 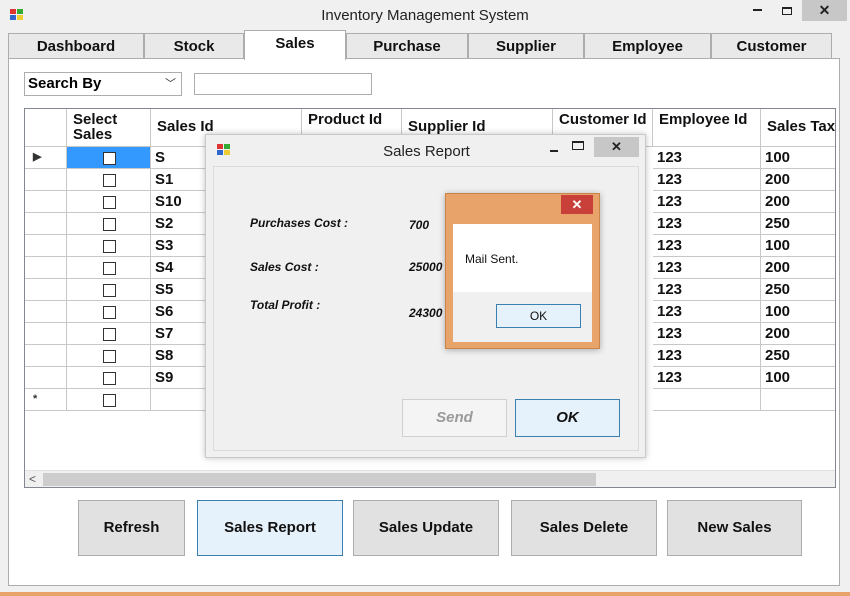 What do you see at coordinates (647, 46) in the screenshot?
I see `tab-employee: Employee` at bounding box center [647, 46].